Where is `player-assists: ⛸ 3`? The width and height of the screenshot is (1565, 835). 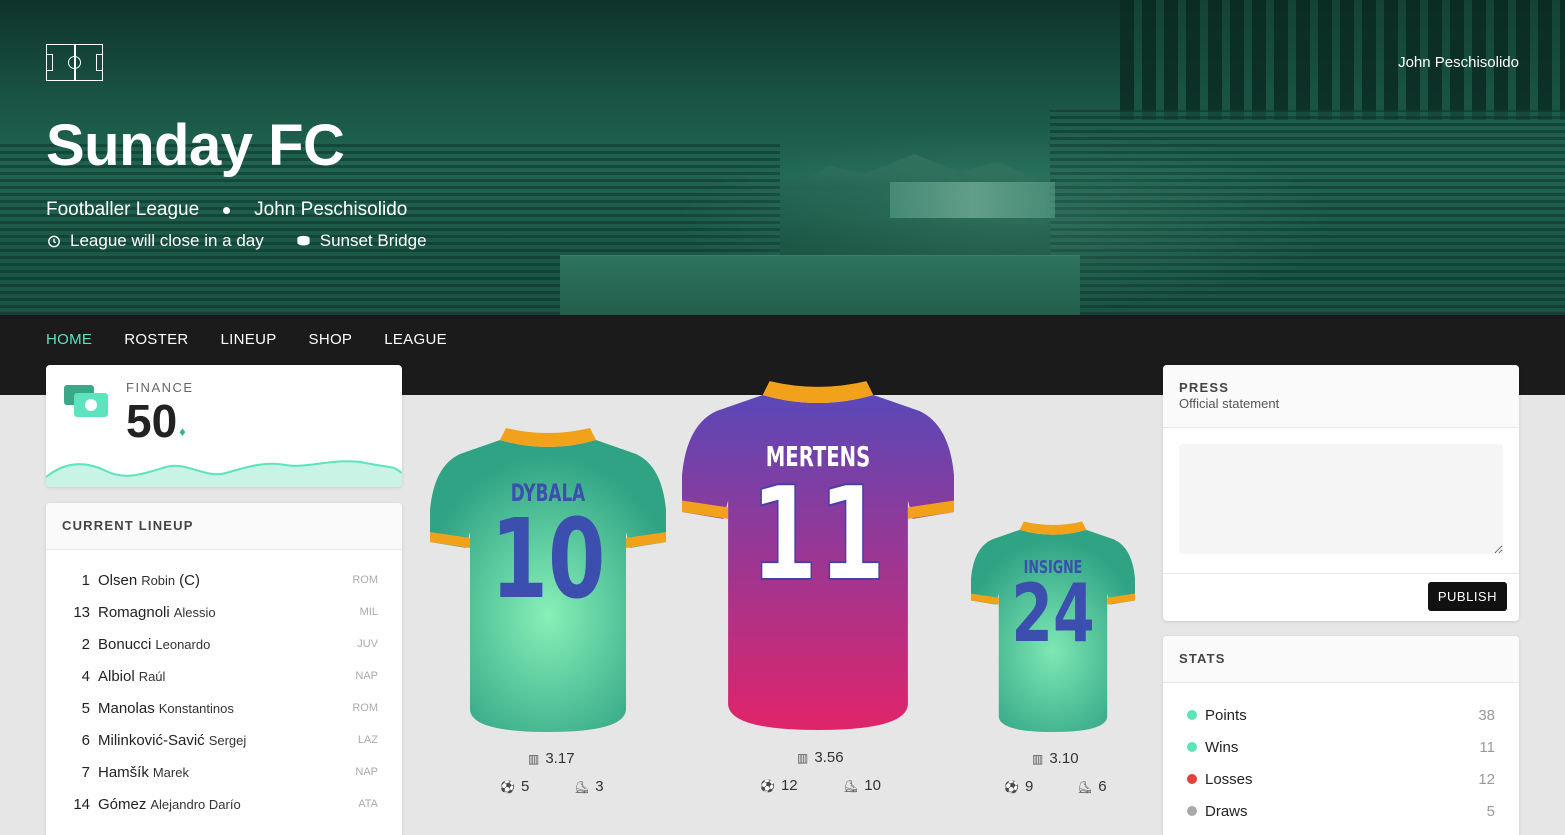 player-assists: ⛸ 3 is located at coordinates (589, 786).